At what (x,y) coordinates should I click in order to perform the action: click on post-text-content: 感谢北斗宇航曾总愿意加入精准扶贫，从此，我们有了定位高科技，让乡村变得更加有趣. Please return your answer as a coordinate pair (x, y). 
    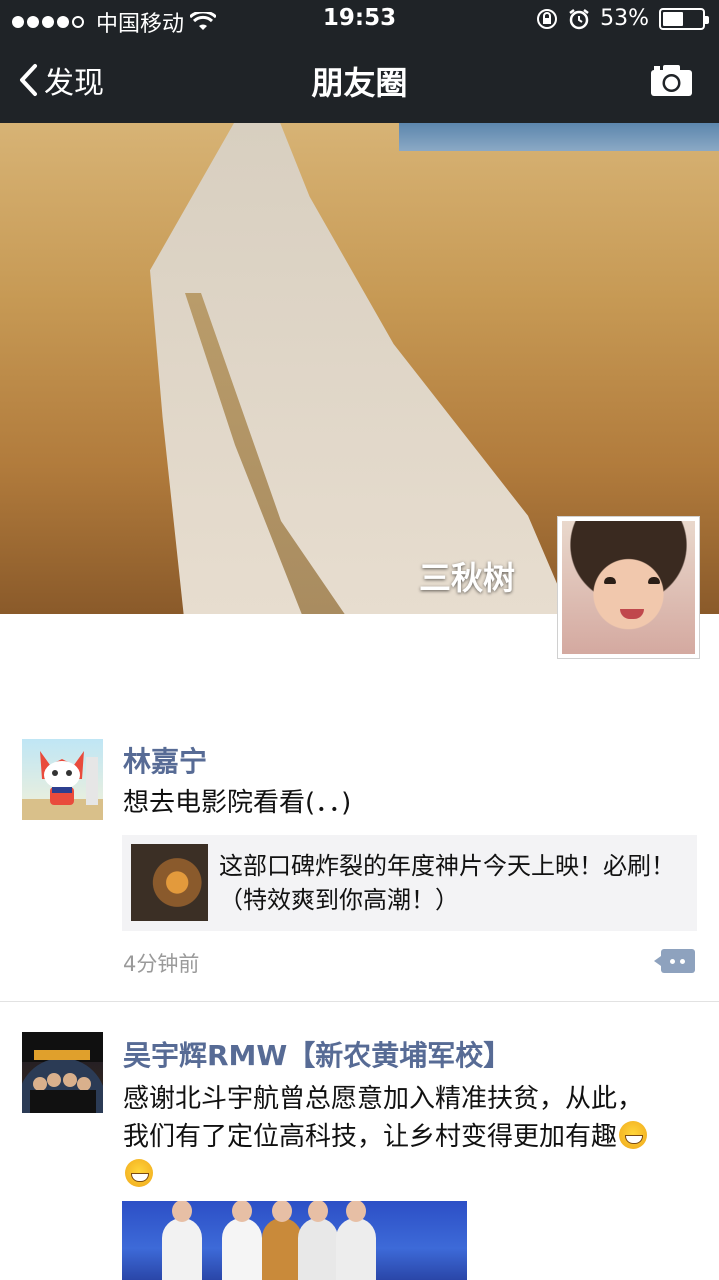
    Looking at the image, I should click on (383, 1118).